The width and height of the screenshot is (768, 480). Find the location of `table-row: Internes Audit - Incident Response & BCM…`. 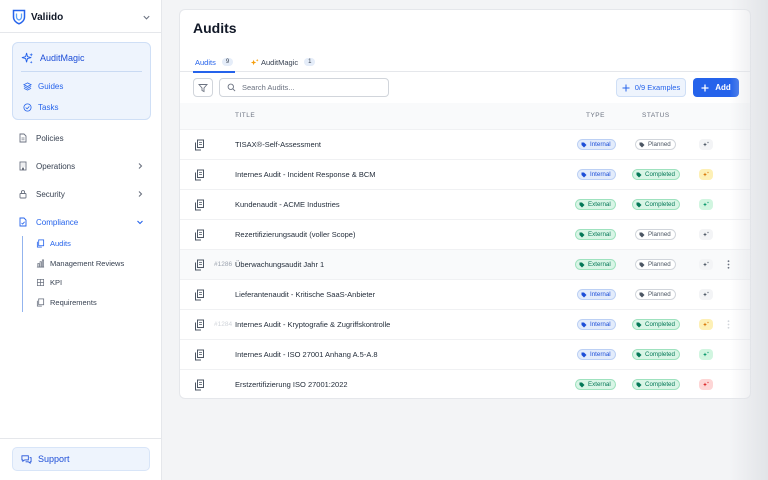

table-row: Internes Audit - Incident Response & BCM… is located at coordinates (465, 174).